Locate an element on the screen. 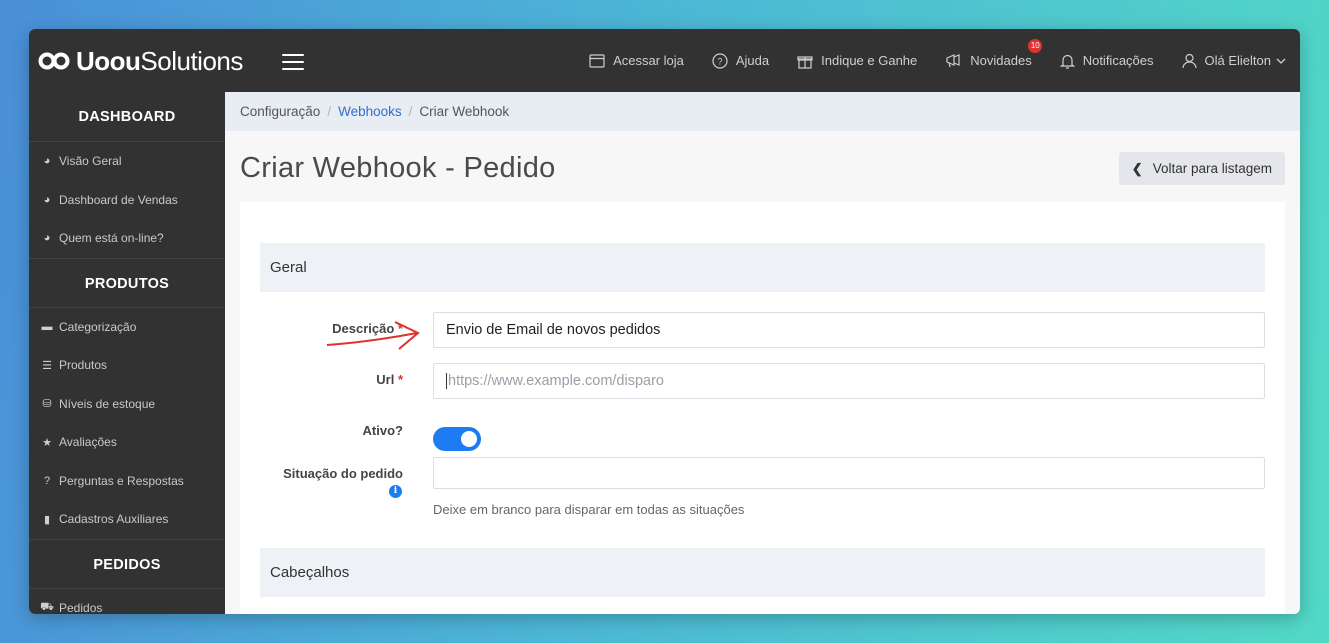 The image size is (1329, 643). section-cabecalhos-header: Cabeçalhos is located at coordinates (762, 572).